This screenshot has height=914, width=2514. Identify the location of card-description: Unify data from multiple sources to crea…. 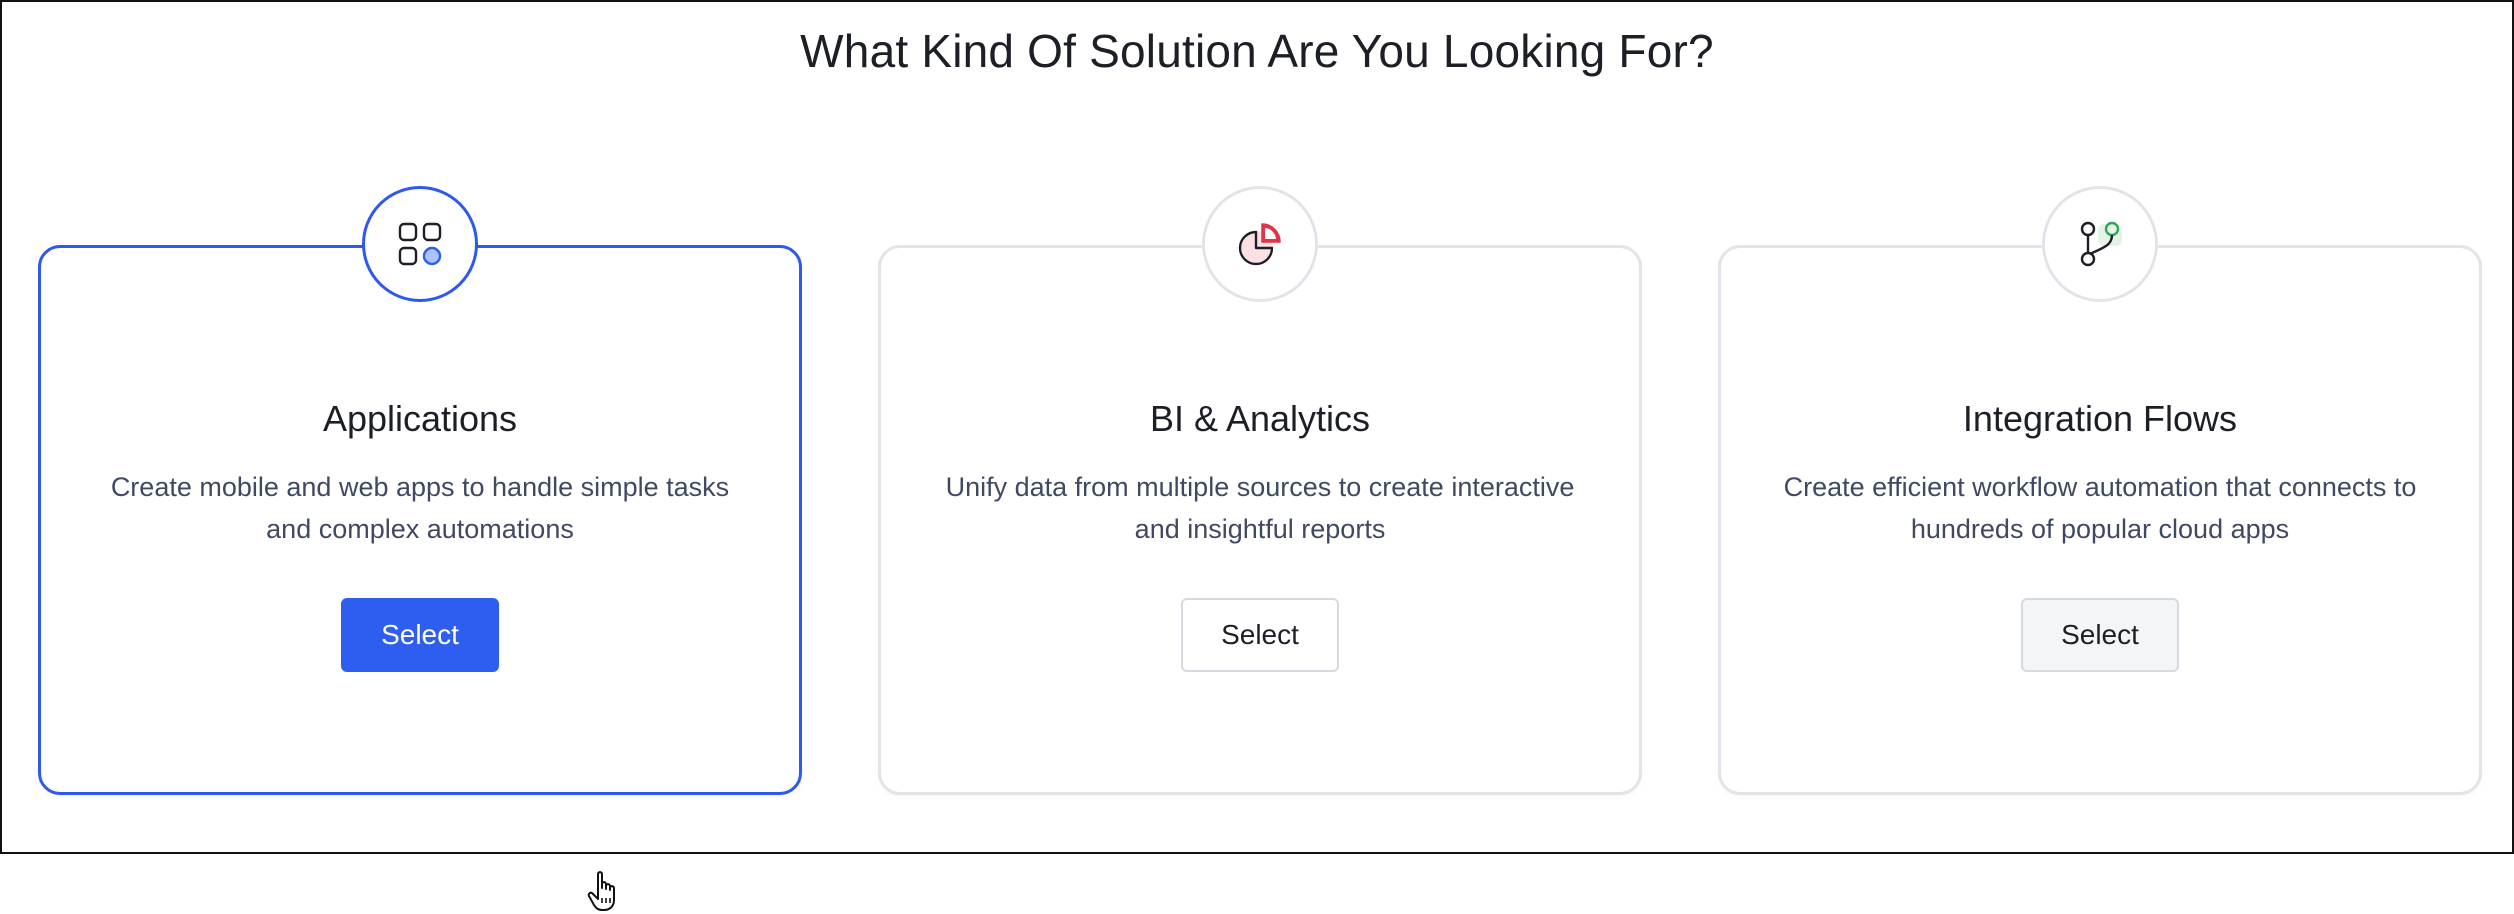
(1260, 508).